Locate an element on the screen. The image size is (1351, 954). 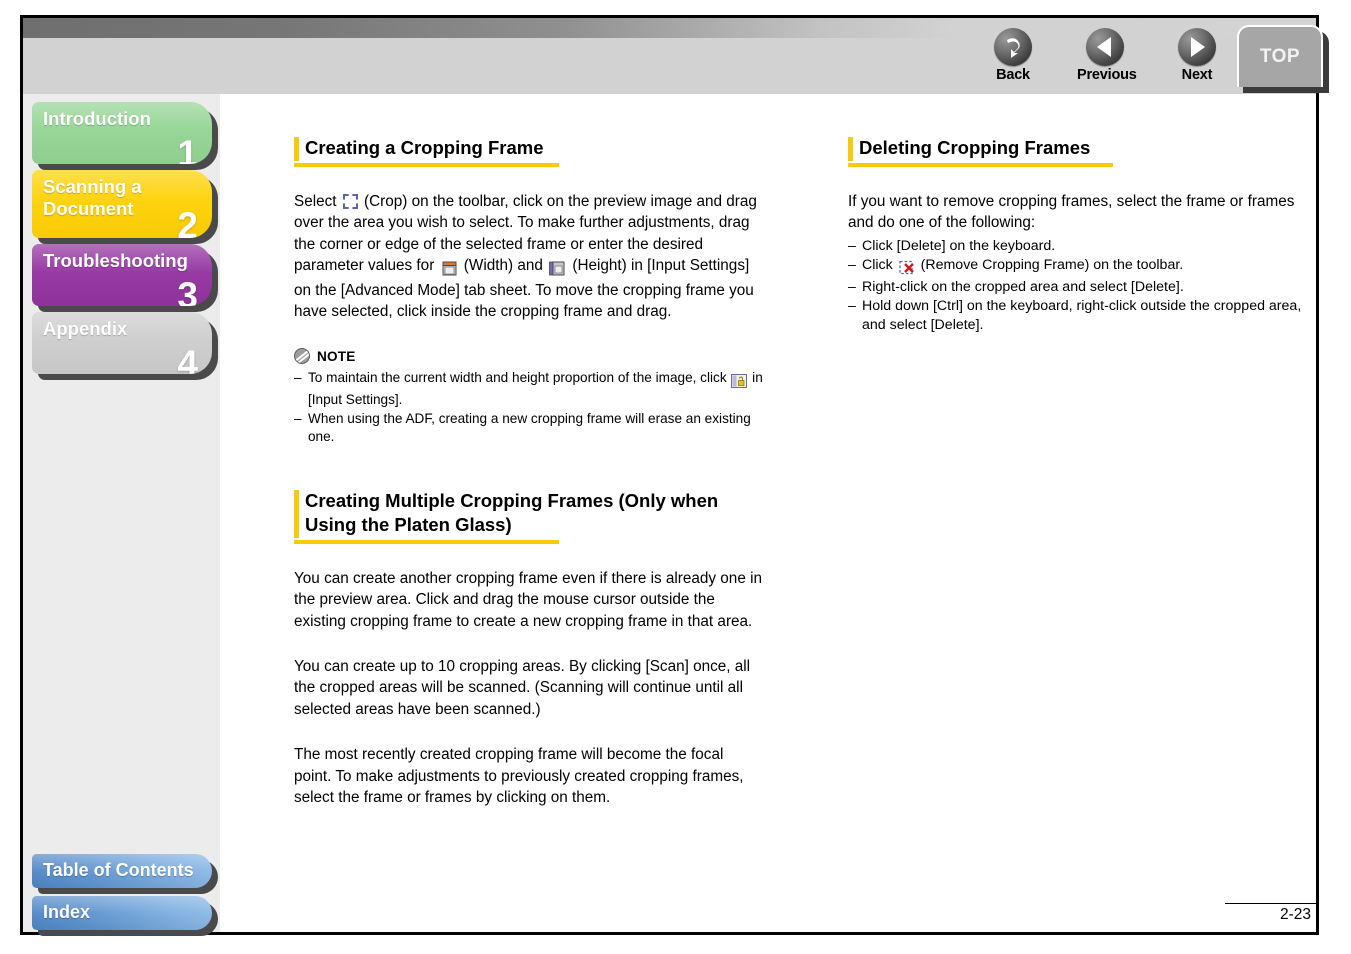
height-icon is located at coordinates (557, 268).